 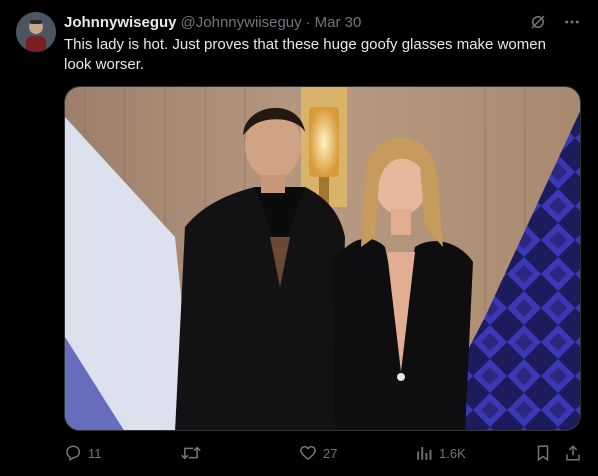 I want to click on action-bar: 11 27 1.6K, so click(x=323, y=454).